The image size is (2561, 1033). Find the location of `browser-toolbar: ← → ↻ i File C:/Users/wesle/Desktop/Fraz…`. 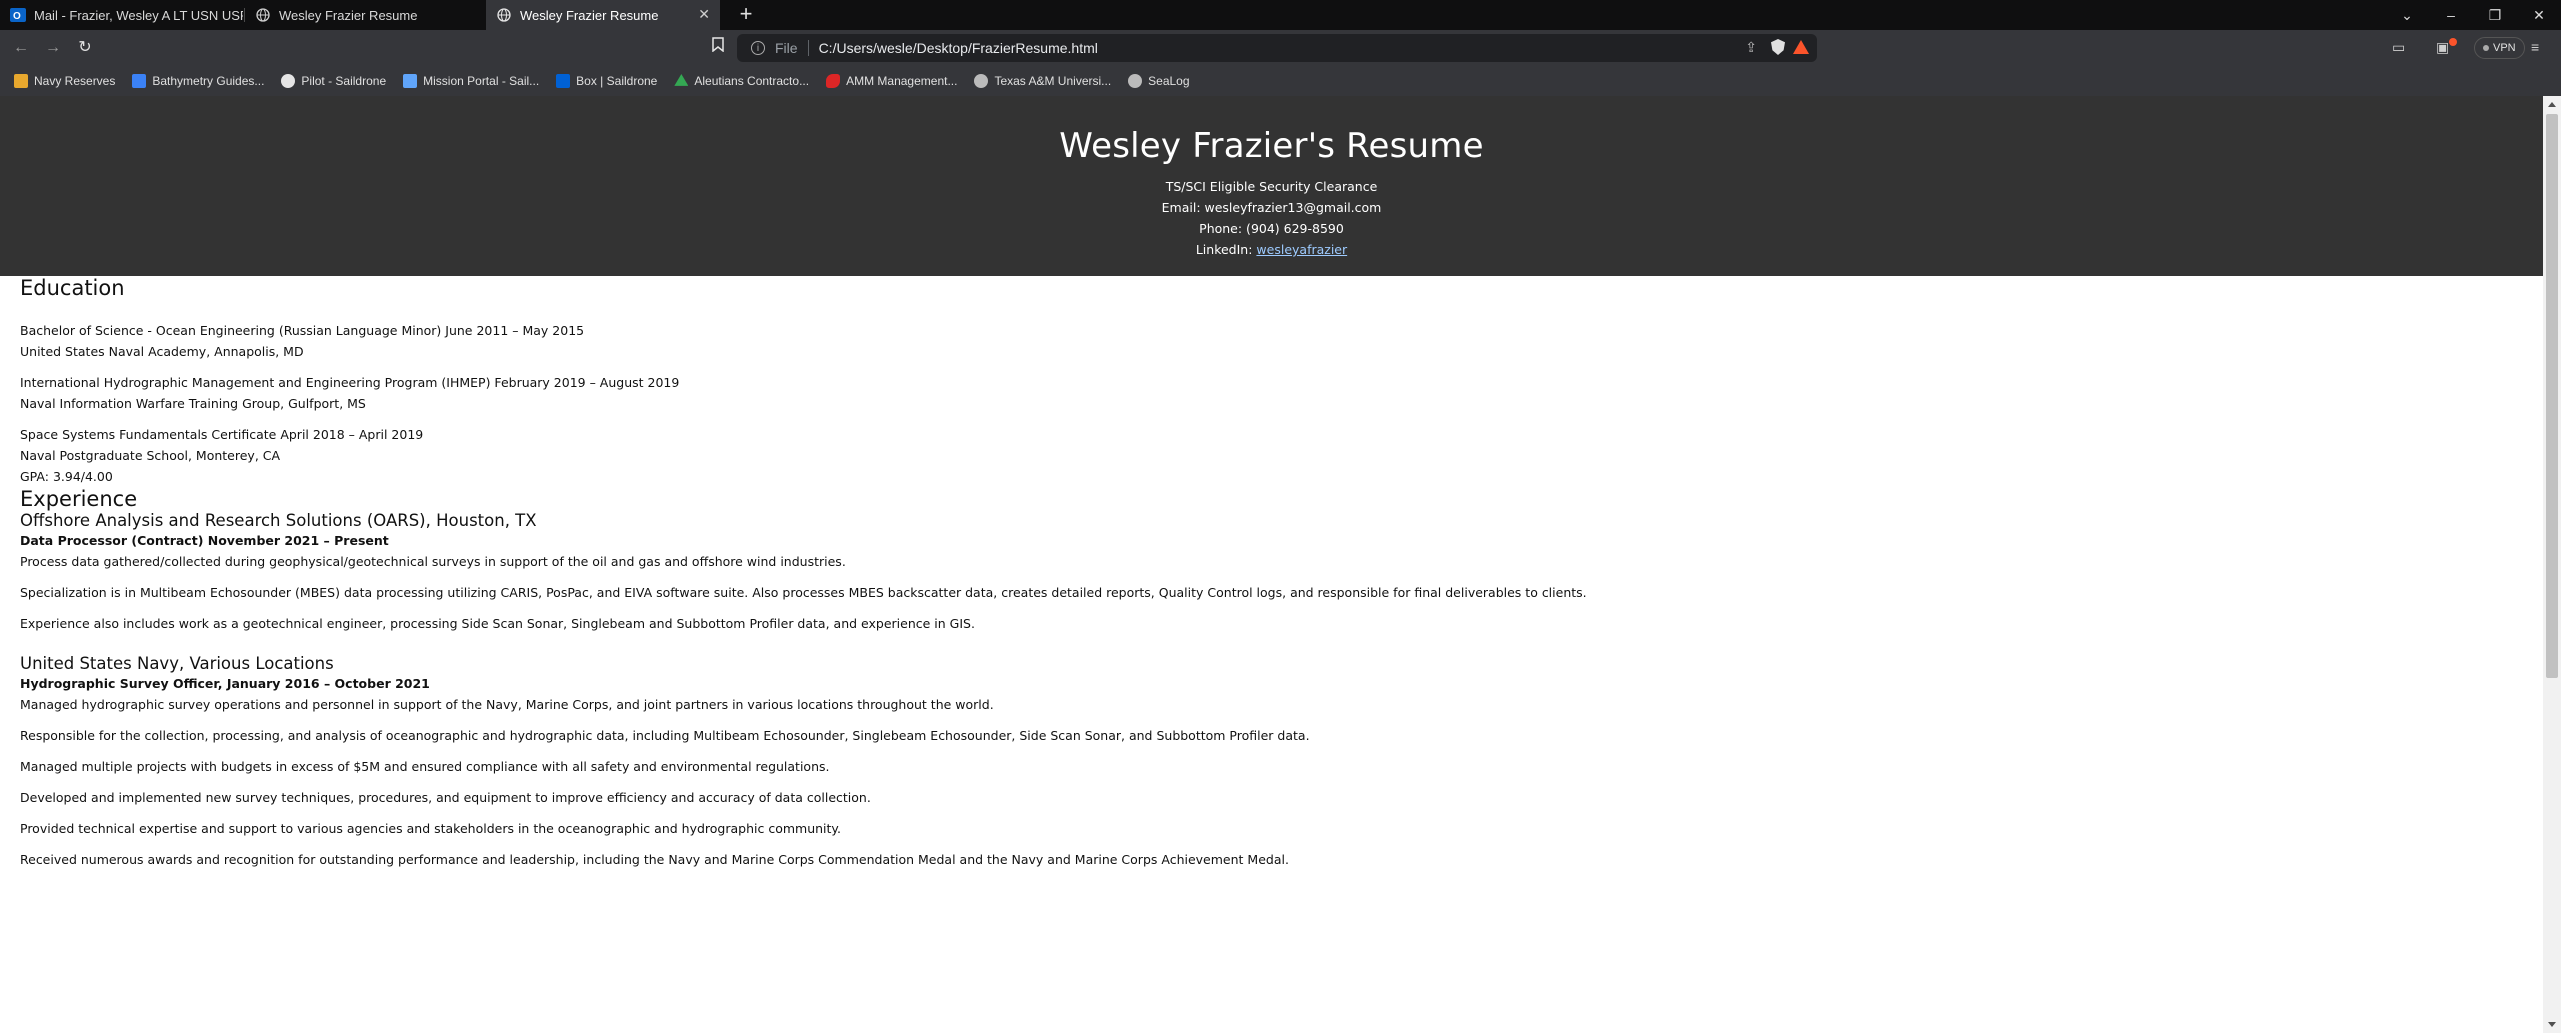

browser-toolbar: ← → ↻ i File C:/Users/wesle/Desktop/Fraz… is located at coordinates (1280, 48).